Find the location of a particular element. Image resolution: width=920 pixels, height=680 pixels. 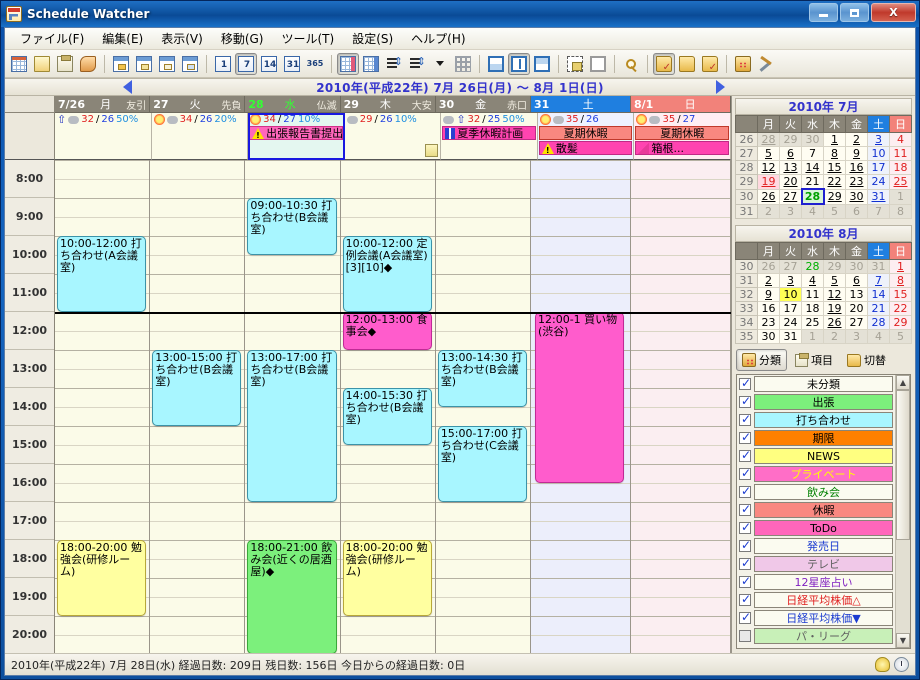

close-button: X is located at coordinates (893, 12).